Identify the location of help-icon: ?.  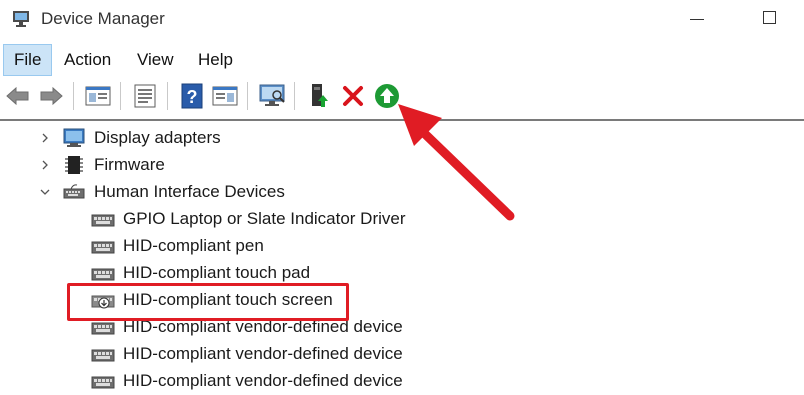
(192, 96).